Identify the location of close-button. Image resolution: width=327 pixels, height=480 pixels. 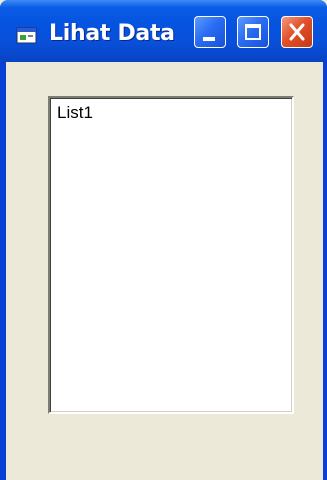
(297, 32).